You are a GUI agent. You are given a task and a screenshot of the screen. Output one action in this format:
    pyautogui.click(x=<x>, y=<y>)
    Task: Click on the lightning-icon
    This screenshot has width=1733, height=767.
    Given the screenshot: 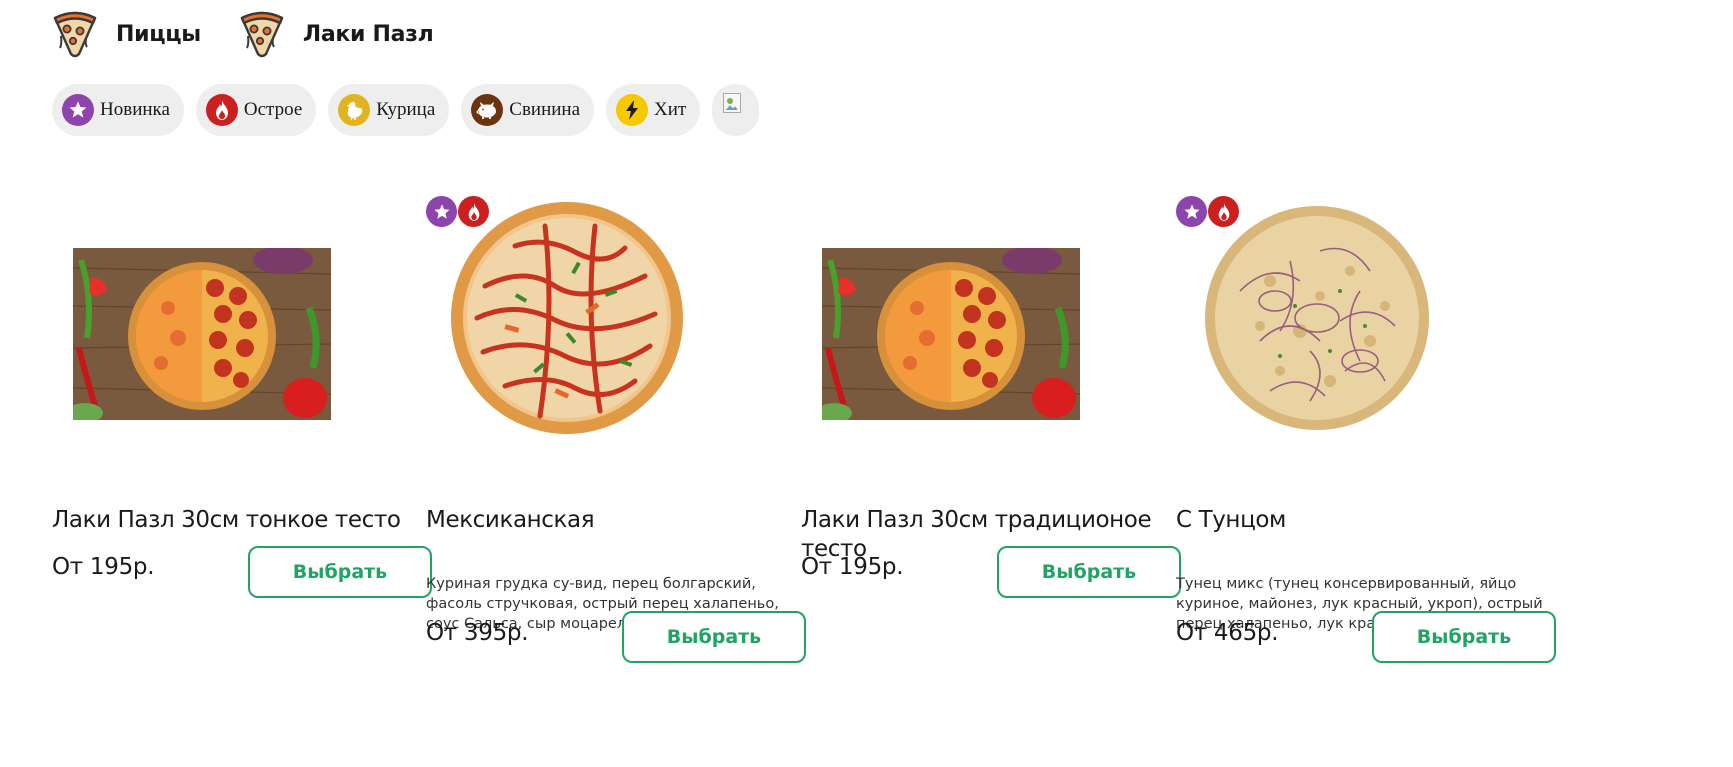 What is the action you would take?
    pyautogui.click(x=632, y=110)
    